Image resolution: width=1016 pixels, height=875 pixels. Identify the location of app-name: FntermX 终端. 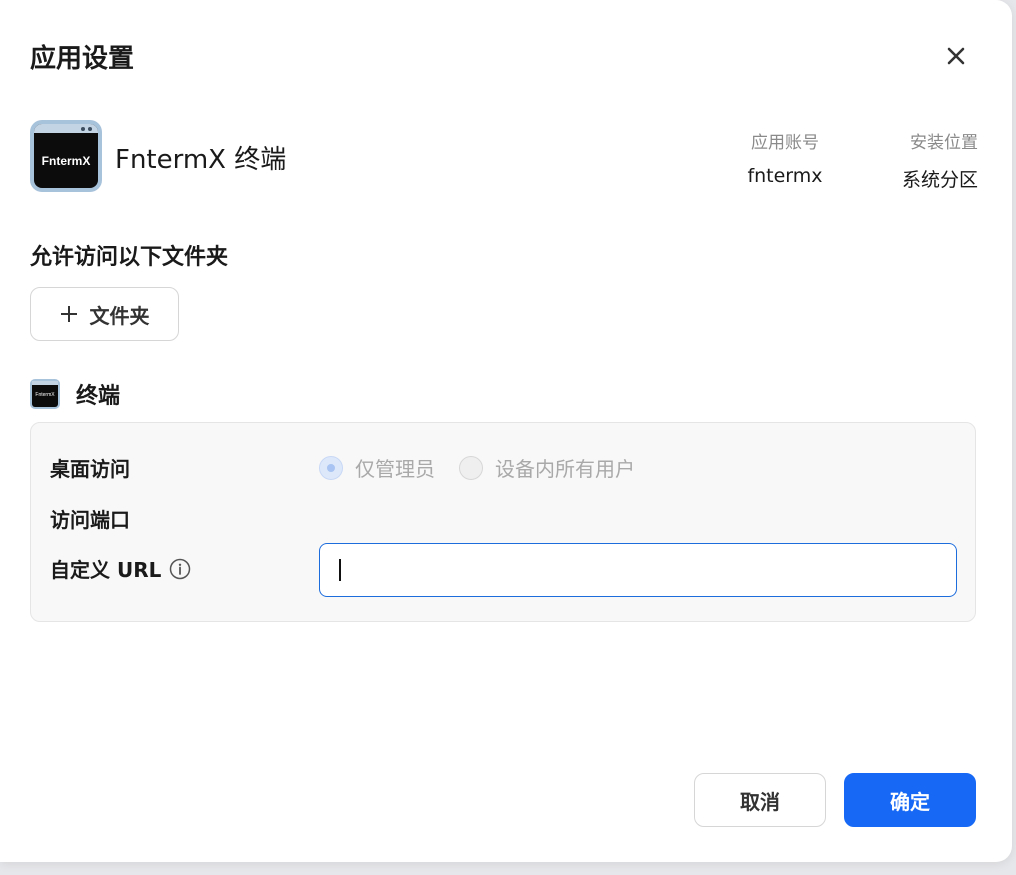
(201, 160).